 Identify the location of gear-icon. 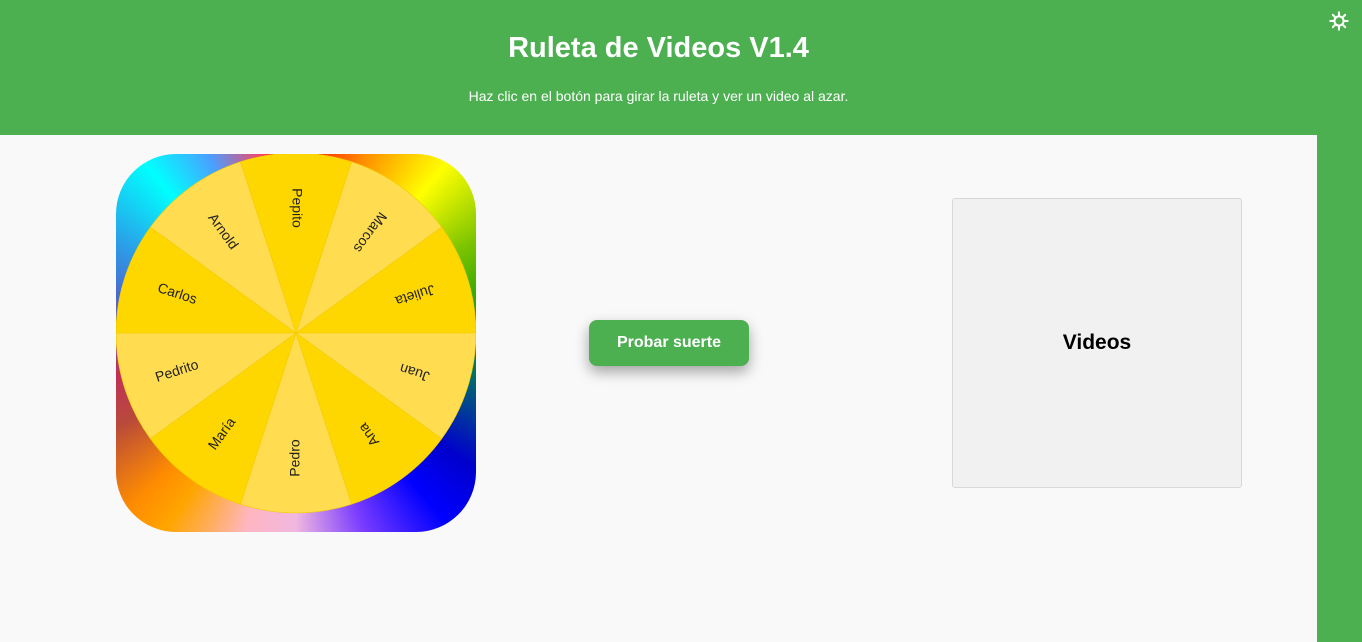
(1339, 21).